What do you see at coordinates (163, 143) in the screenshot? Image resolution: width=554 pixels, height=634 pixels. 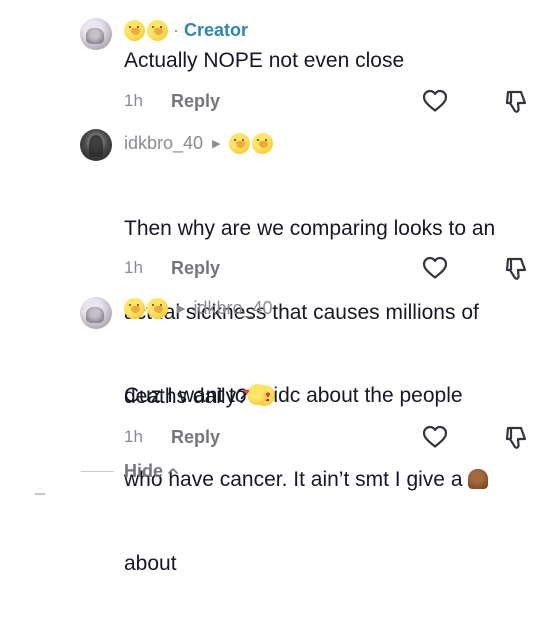 I see `username: idkbro_40` at bounding box center [163, 143].